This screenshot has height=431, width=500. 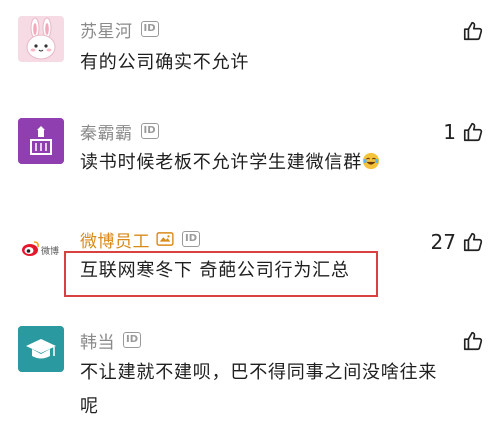 I want to click on username: 韩当, so click(x=97, y=340).